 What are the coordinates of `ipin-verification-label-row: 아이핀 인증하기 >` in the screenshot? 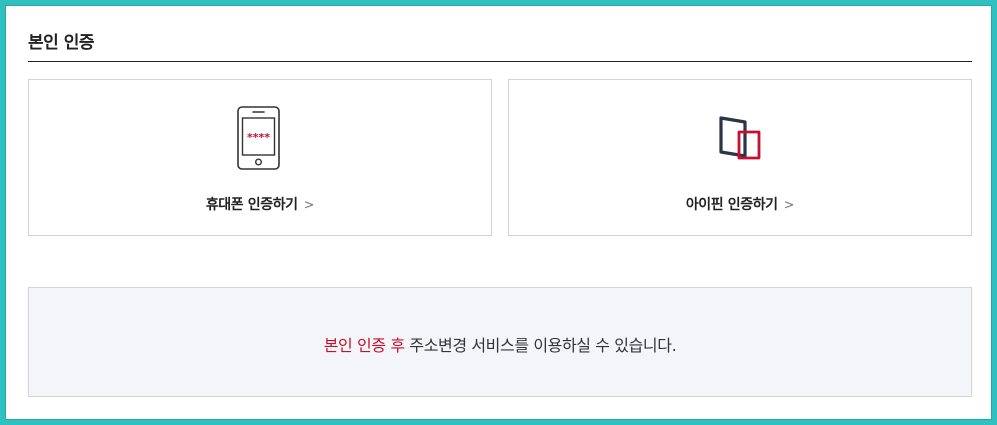 It's located at (740, 204).